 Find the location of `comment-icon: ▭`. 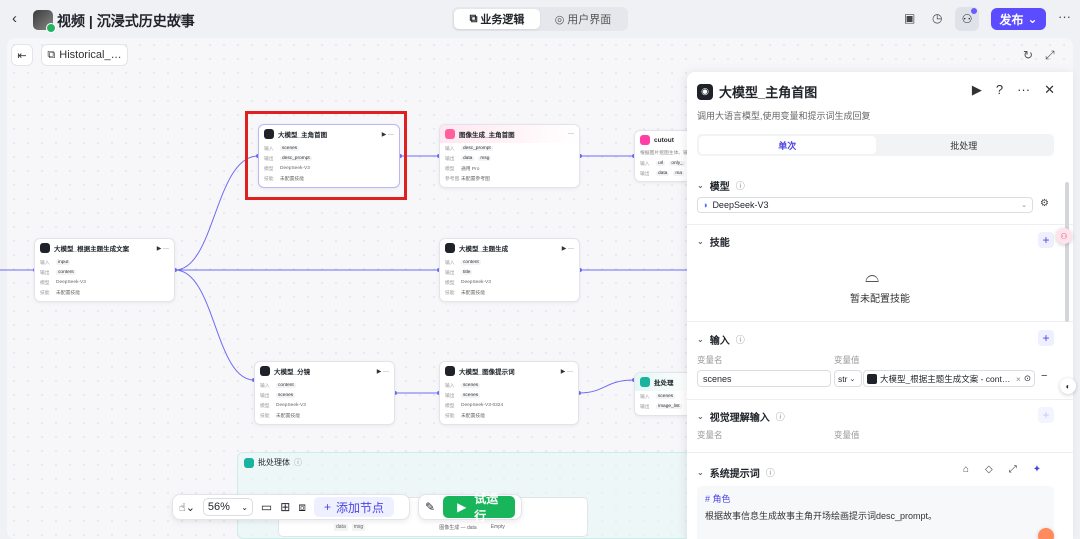

comment-icon: ▭ is located at coordinates (266, 507).